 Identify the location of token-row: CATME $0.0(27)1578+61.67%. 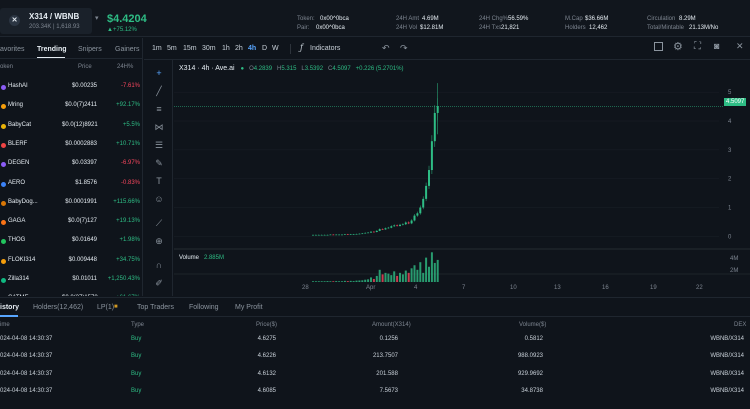
(71, 295).